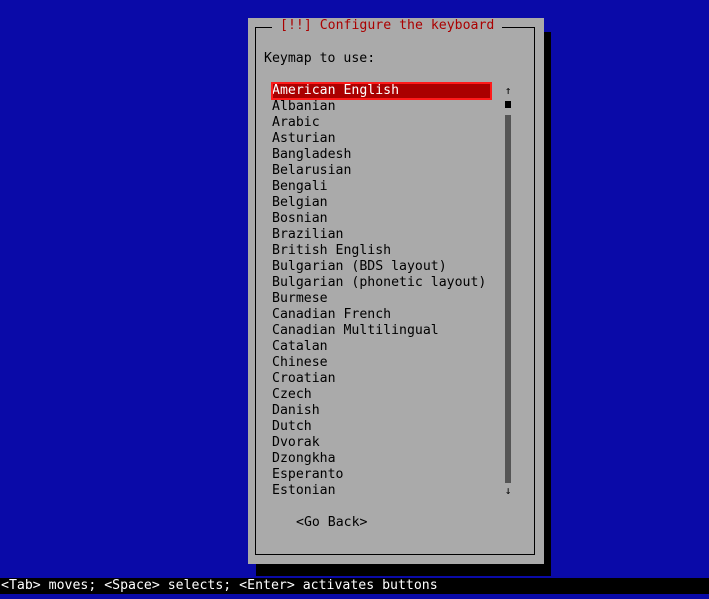 Image resolution: width=709 pixels, height=599 pixels. What do you see at coordinates (381, 411) in the screenshot?
I see `keymap-option: Danish` at bounding box center [381, 411].